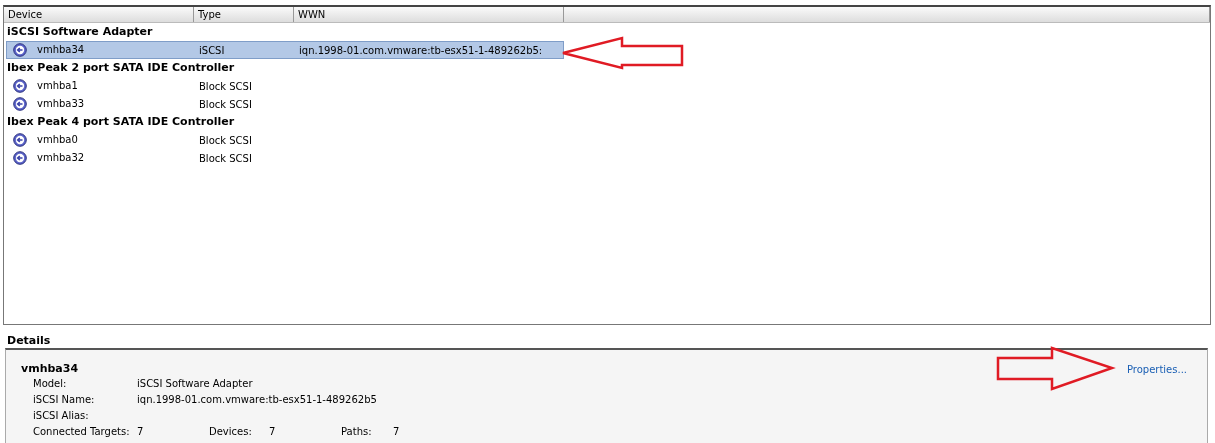 This screenshot has width=1215, height=443. What do you see at coordinates (195, 384) in the screenshot?
I see `field-value: iSCSI Software Adapter` at bounding box center [195, 384].